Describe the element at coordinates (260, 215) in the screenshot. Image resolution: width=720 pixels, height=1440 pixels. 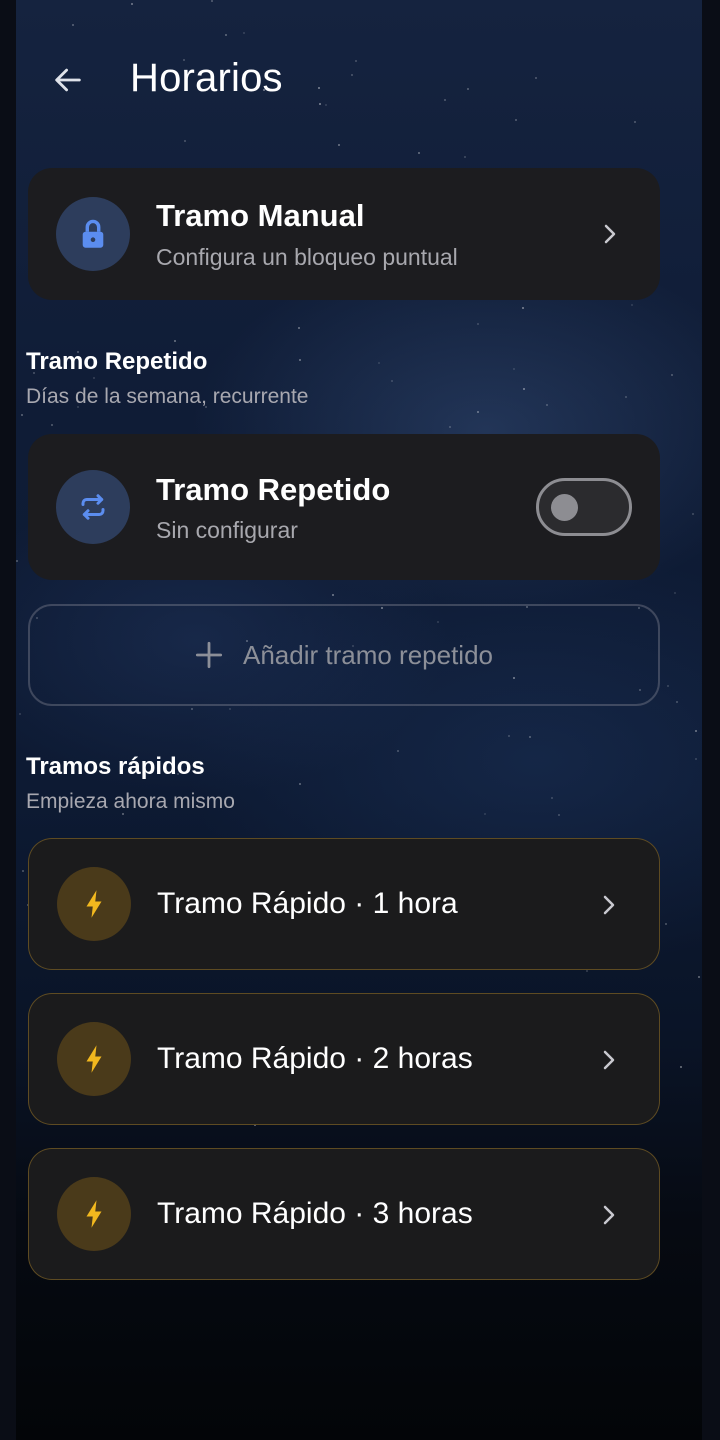
I see `manual-slot-title: Tramo Manual` at that location.